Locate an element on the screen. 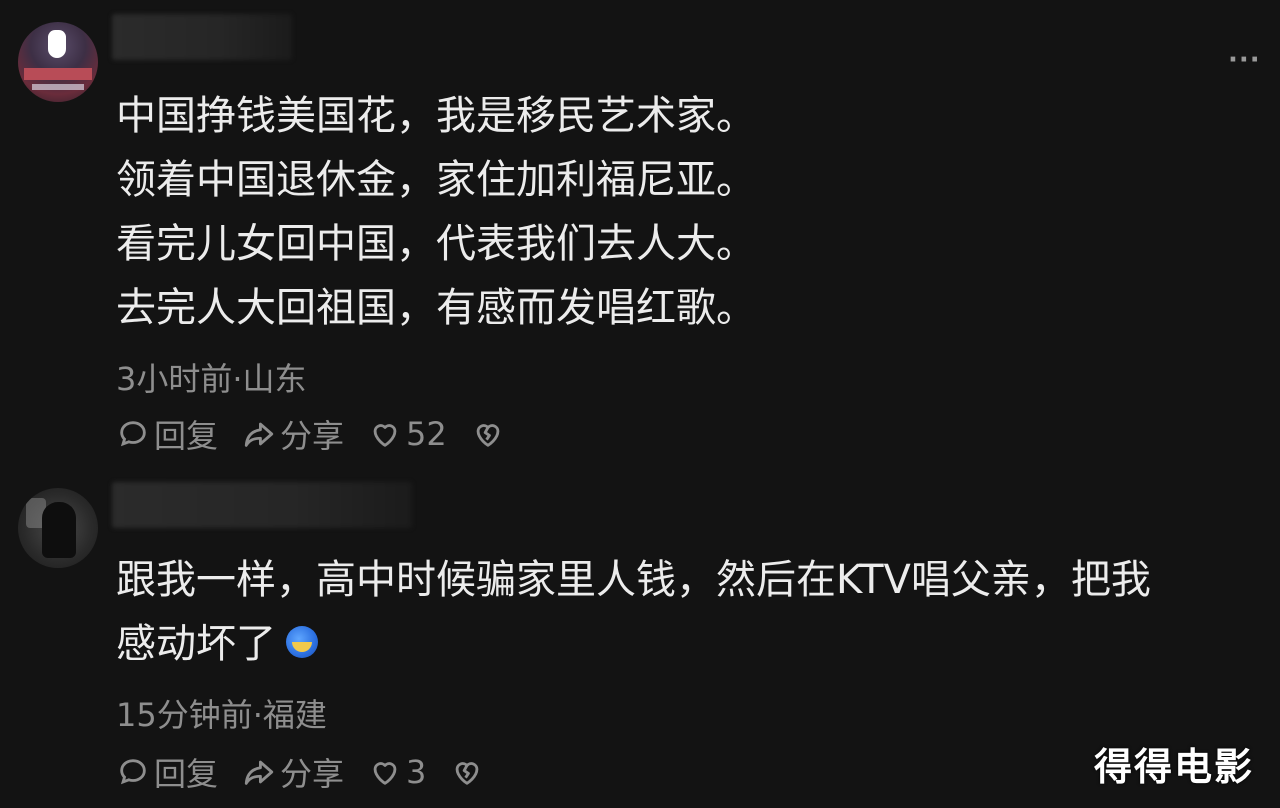 This screenshot has width=1280, height=808. emoji-icon is located at coordinates (302, 642).